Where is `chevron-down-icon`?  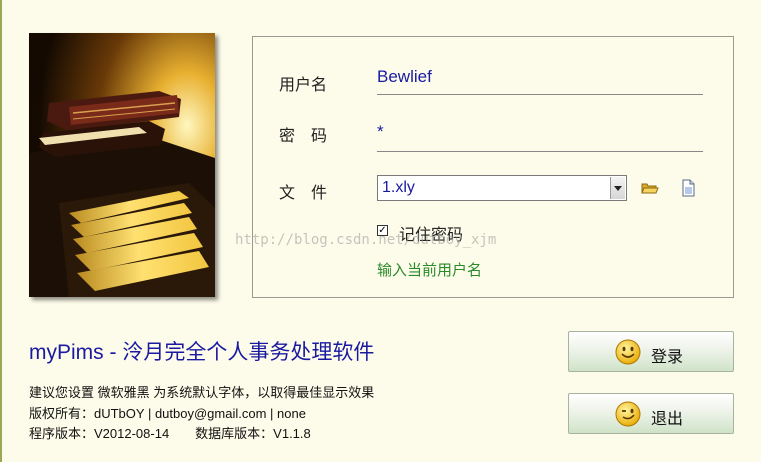 chevron-down-icon is located at coordinates (617, 188).